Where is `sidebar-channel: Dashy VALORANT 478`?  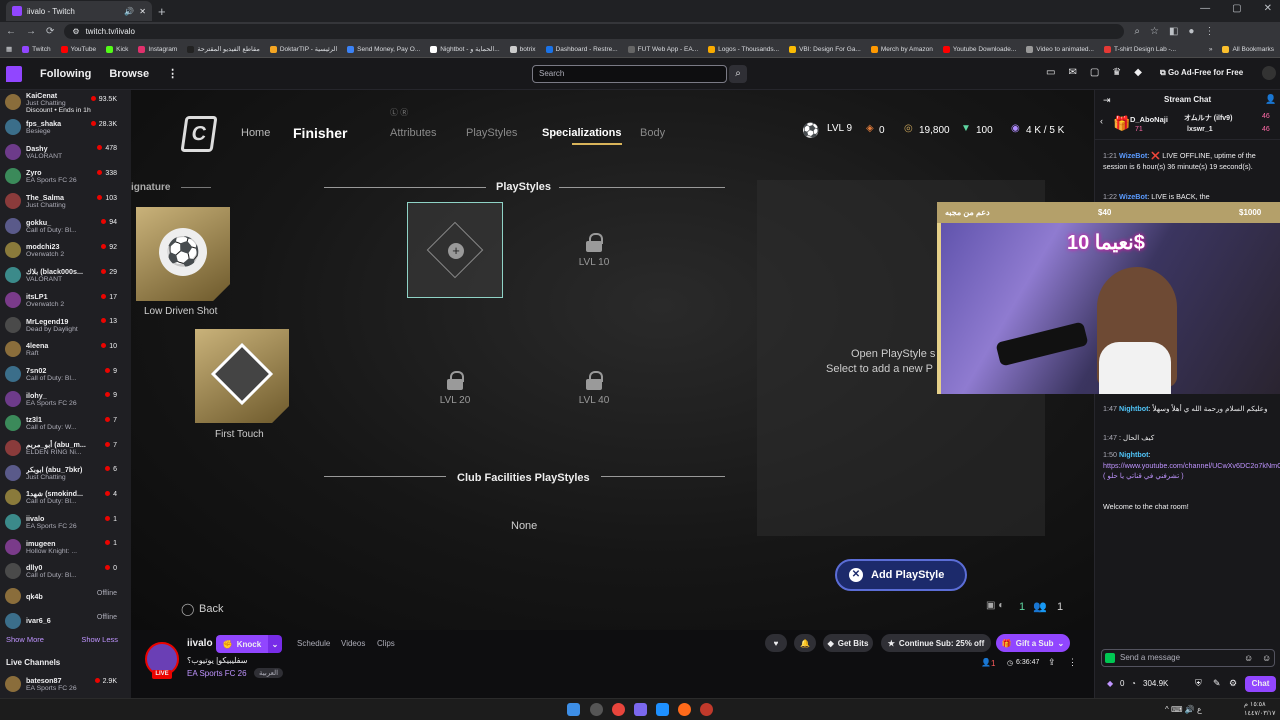 sidebar-channel: Dashy VALORANT 478 is located at coordinates (65, 151).